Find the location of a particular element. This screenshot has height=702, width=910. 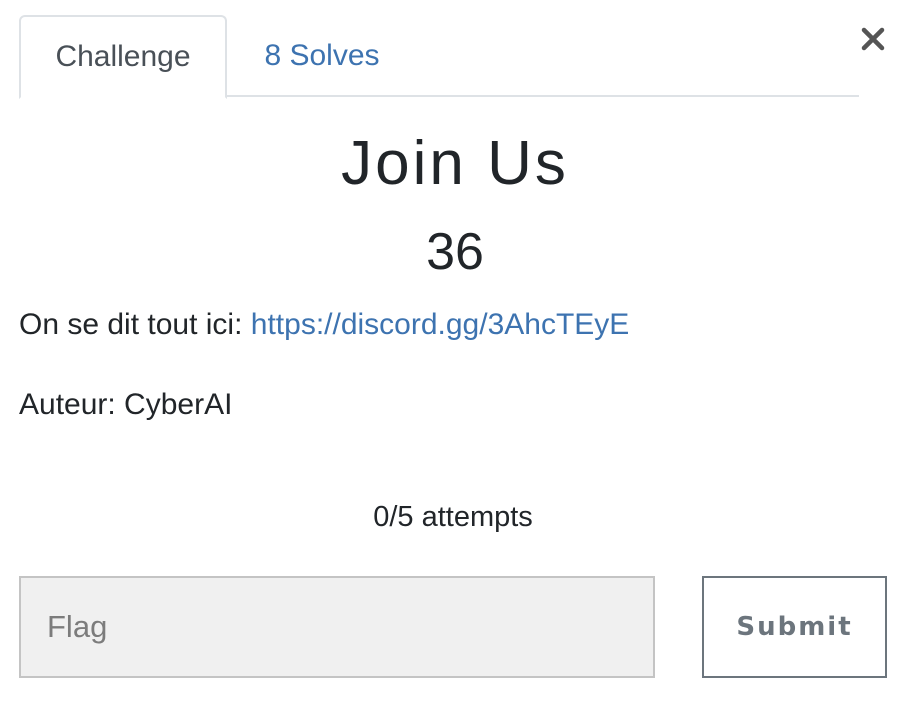

tab-solves-label: 8 Solves is located at coordinates (322, 55).